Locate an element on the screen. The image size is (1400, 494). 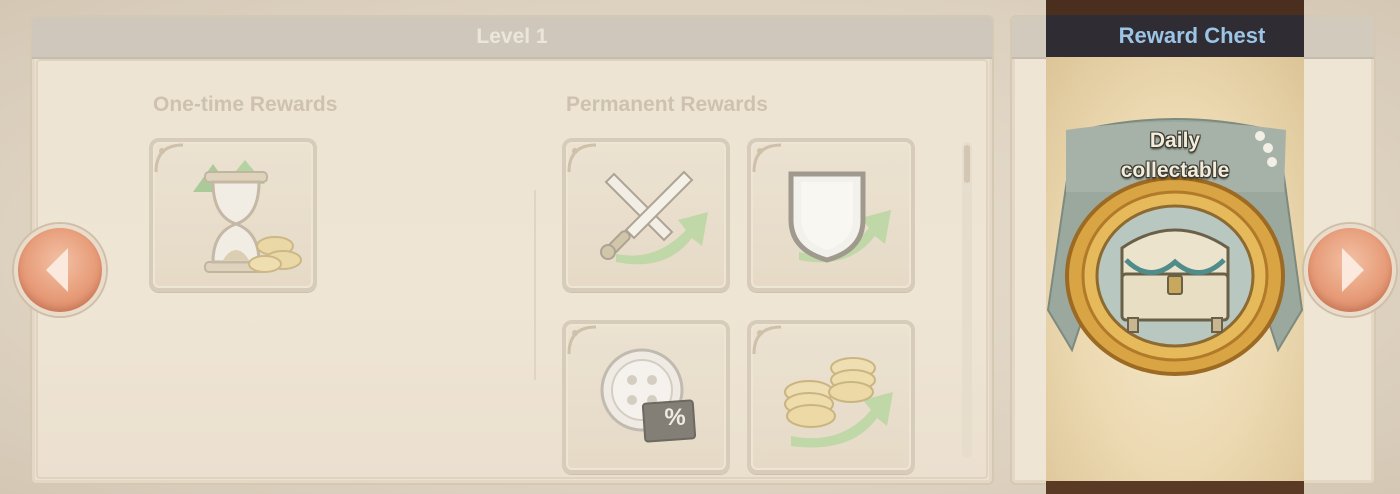
discount-coin-icon is located at coordinates (648, 395).